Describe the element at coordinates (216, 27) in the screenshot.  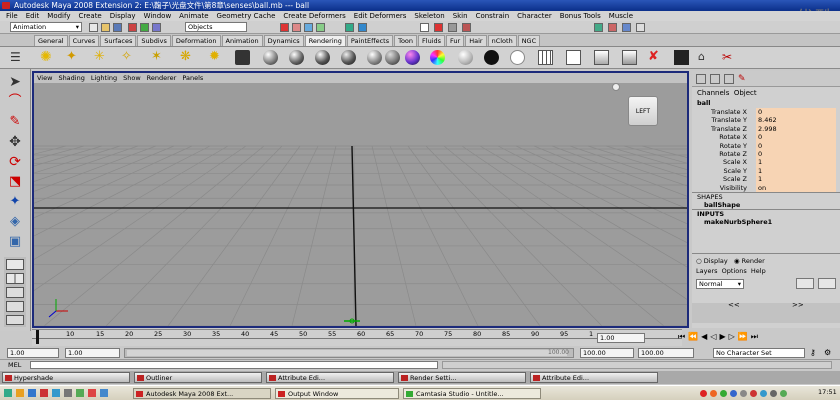
I see `selection-mask-dropdown: Objects` at that location.